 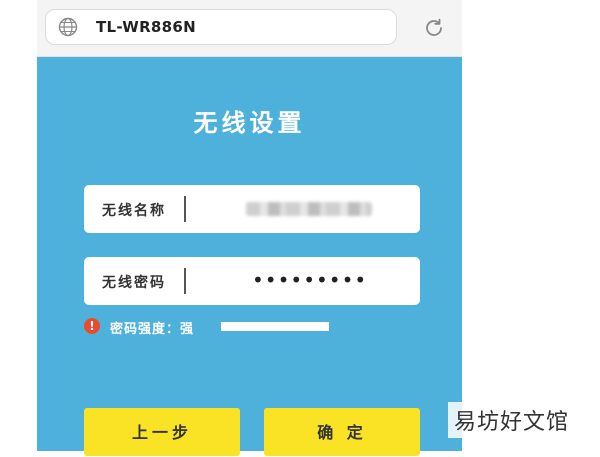 I want to click on password-label: 无线密码, so click(x=134, y=283).